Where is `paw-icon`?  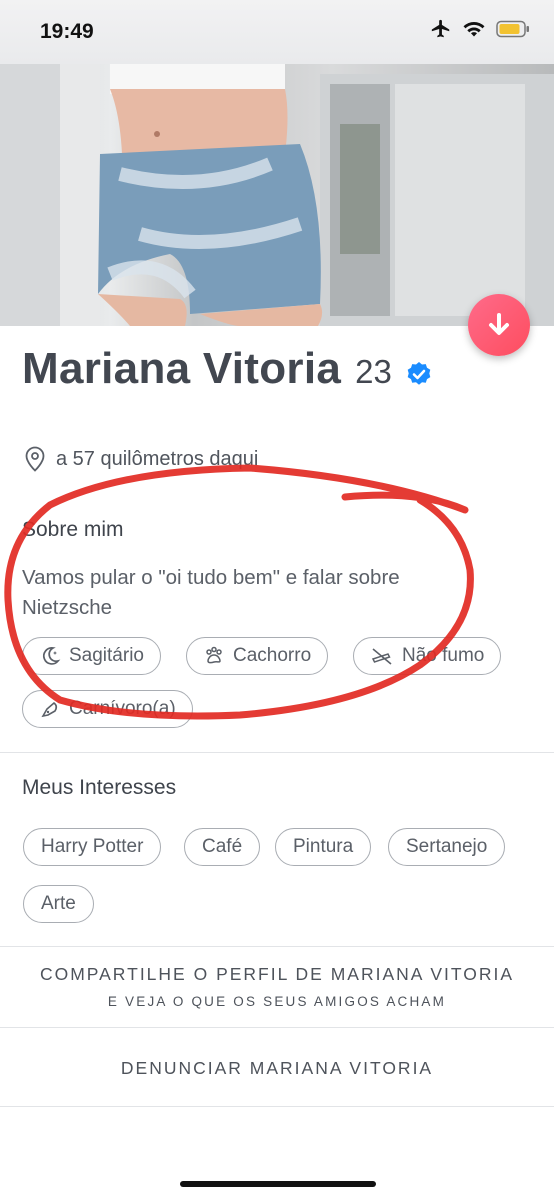
paw-icon is located at coordinates (214, 655).